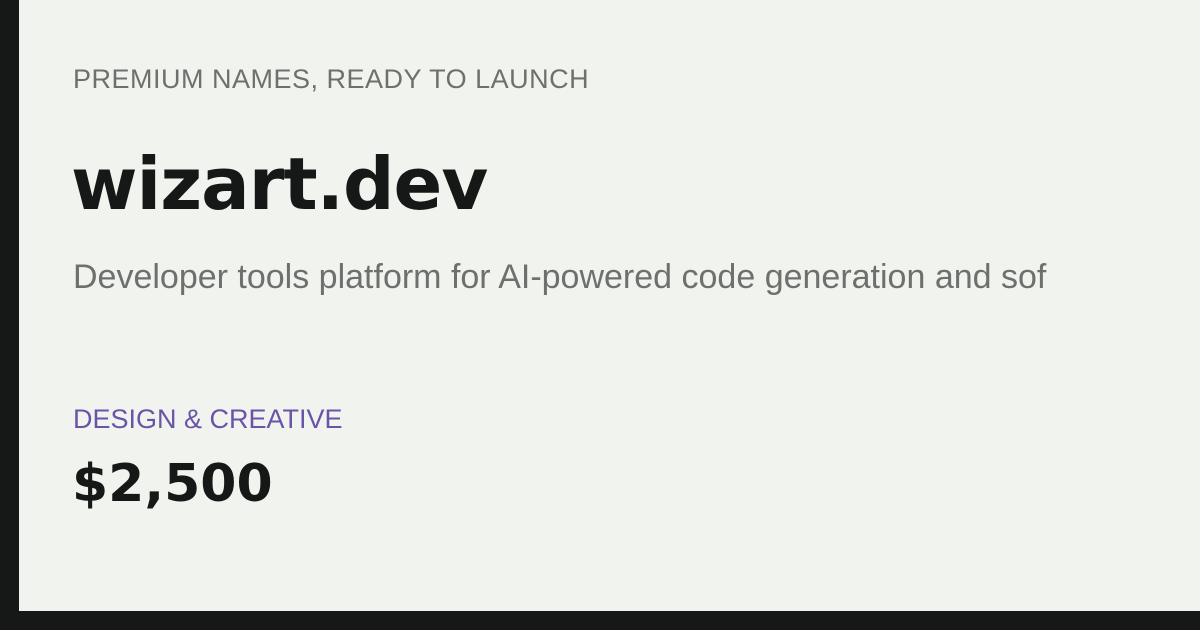 This screenshot has height=630, width=1200. Describe the element at coordinates (331, 79) in the screenshot. I see `tagline: PREMIUM NAMES, READY TO LAUNCH` at that location.